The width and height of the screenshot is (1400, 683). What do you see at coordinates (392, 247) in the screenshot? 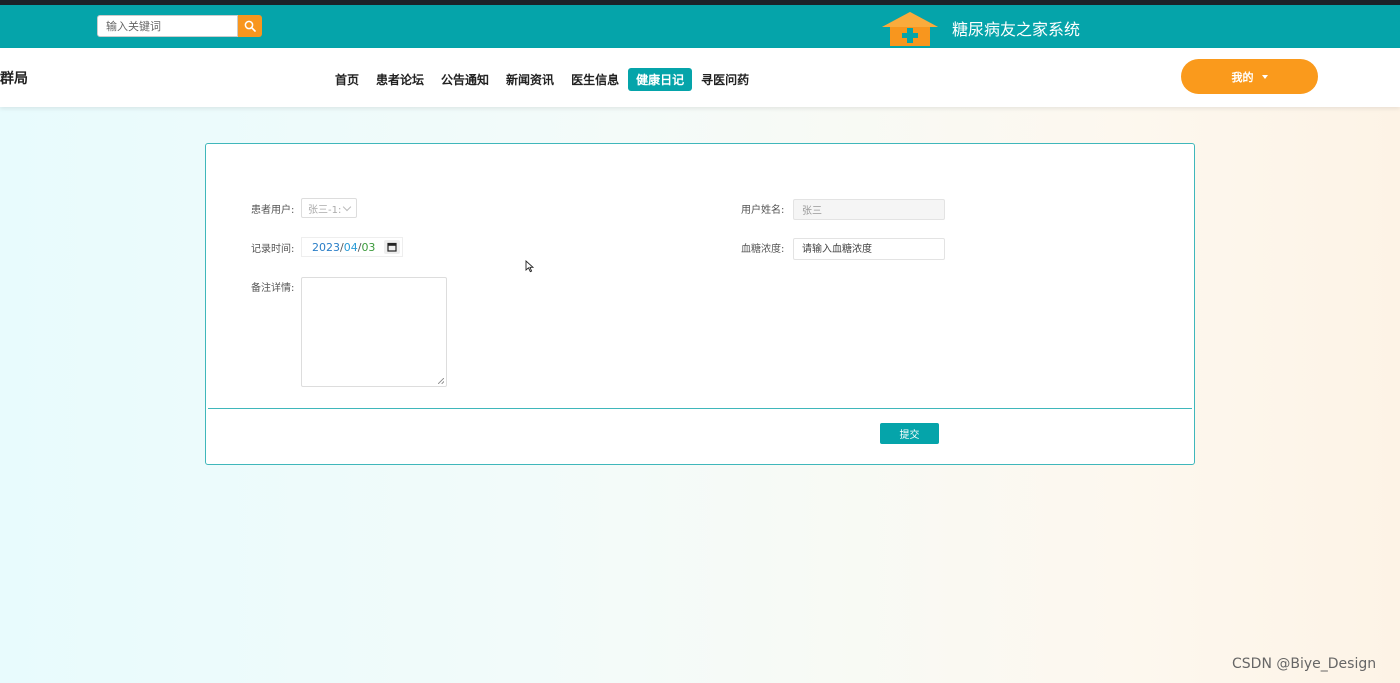
I see `calendar-icon` at bounding box center [392, 247].